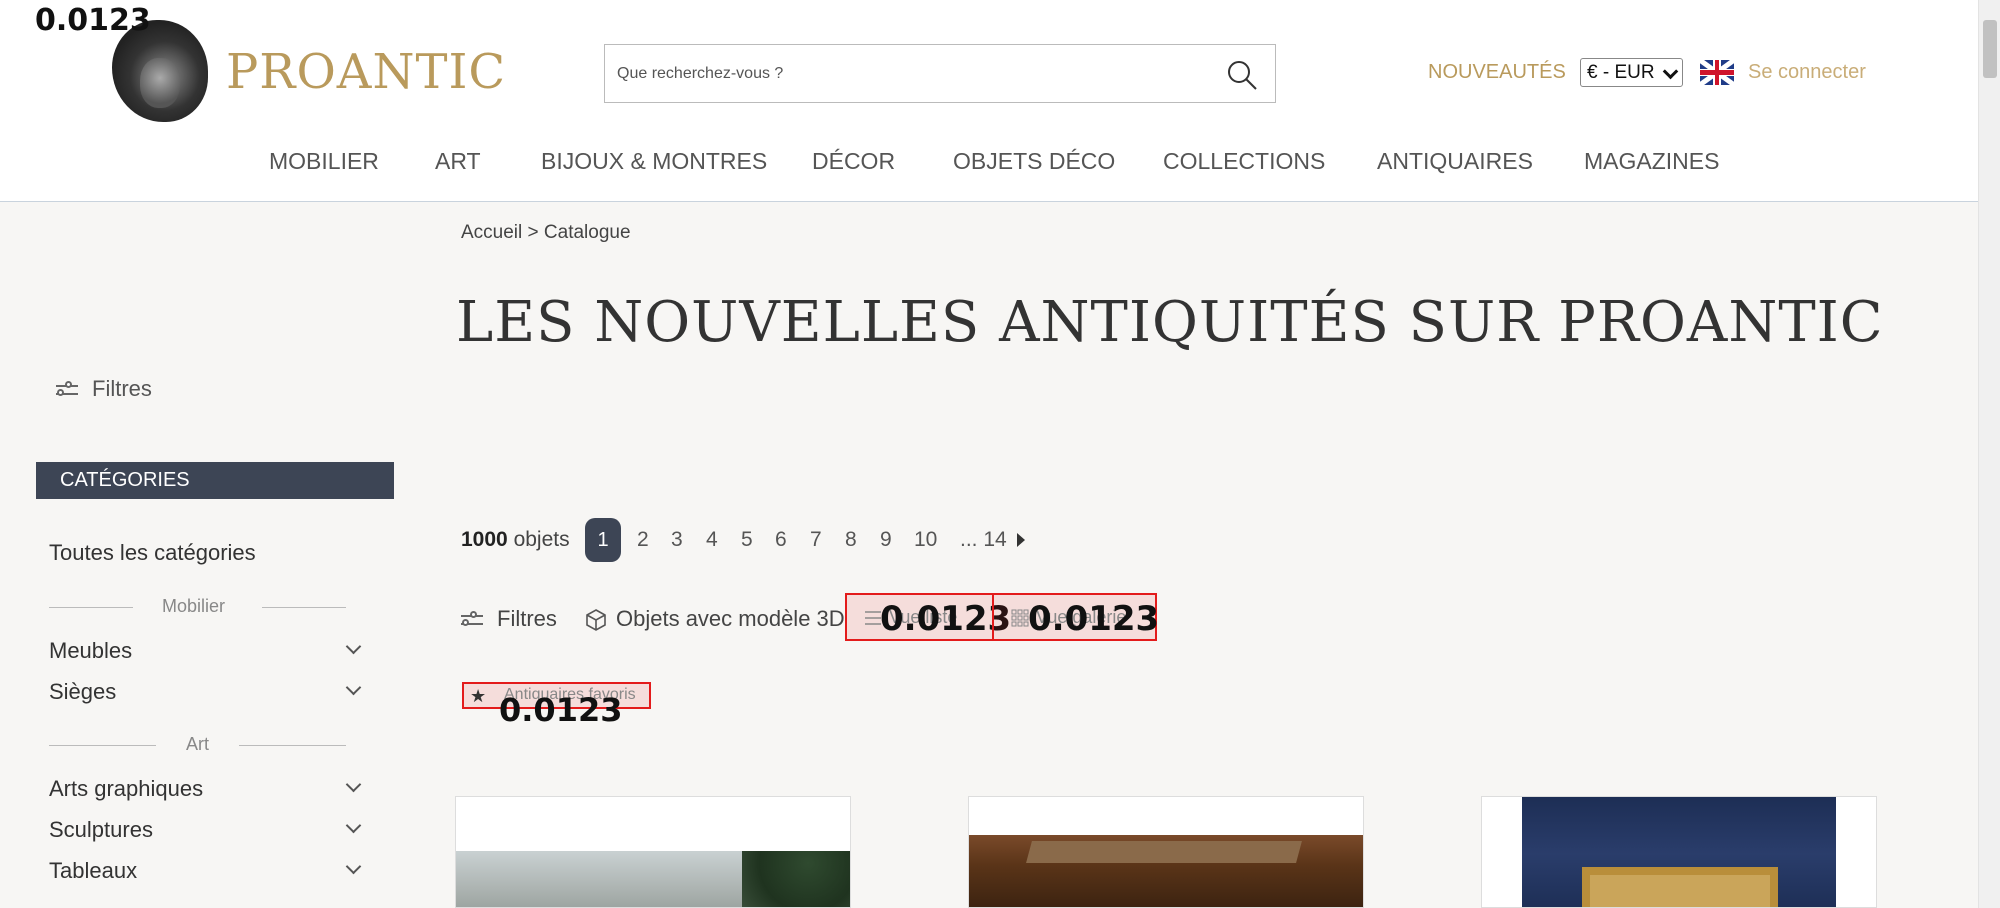  Describe the element at coordinates (90, 651) in the screenshot. I see `sidebar-item-meubles: Meubles` at that location.